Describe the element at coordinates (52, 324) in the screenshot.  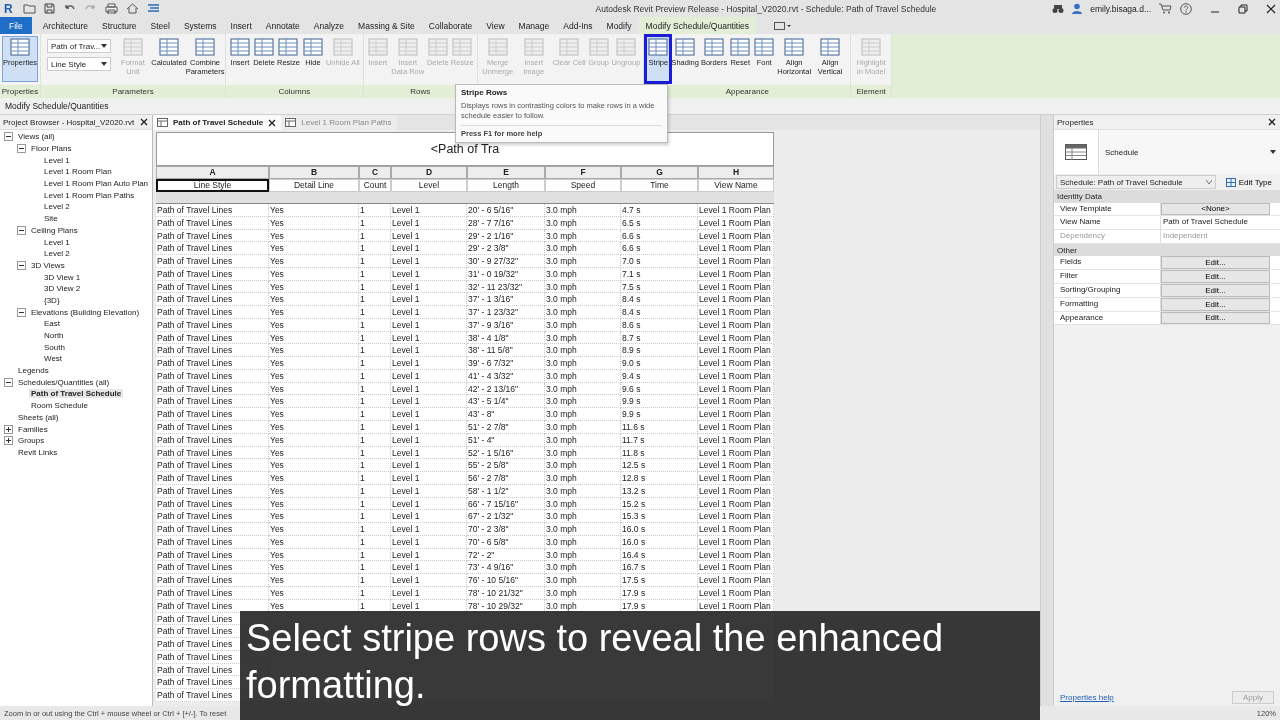
I see `tree-item: East` at that location.